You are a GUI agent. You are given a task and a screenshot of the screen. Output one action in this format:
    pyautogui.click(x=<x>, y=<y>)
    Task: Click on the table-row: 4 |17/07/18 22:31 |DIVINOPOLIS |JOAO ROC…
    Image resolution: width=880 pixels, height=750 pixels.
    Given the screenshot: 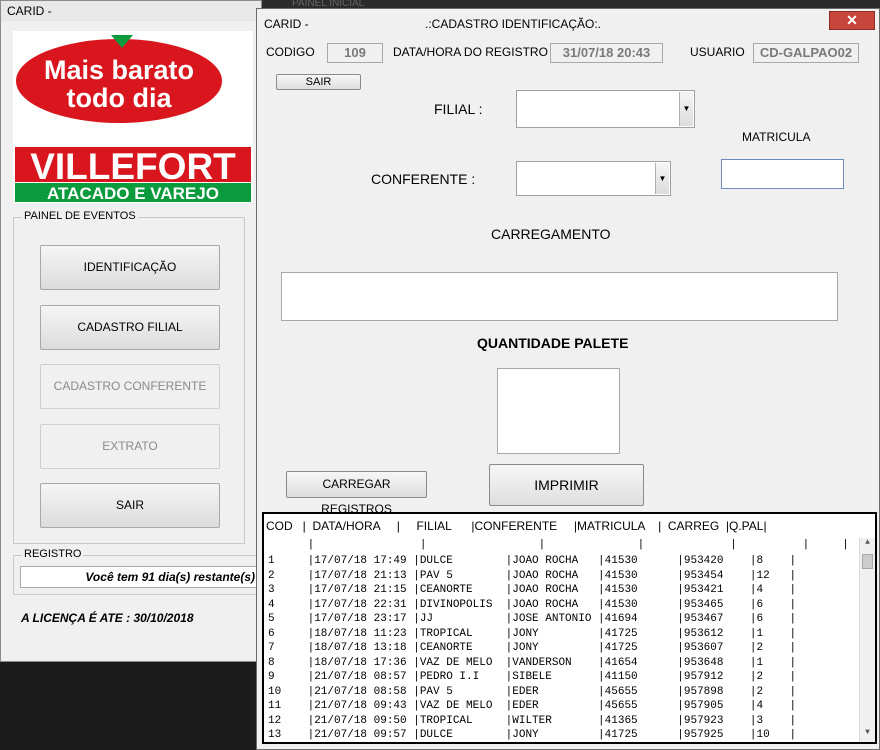 What is the action you would take?
    pyautogui.click(x=532, y=605)
    